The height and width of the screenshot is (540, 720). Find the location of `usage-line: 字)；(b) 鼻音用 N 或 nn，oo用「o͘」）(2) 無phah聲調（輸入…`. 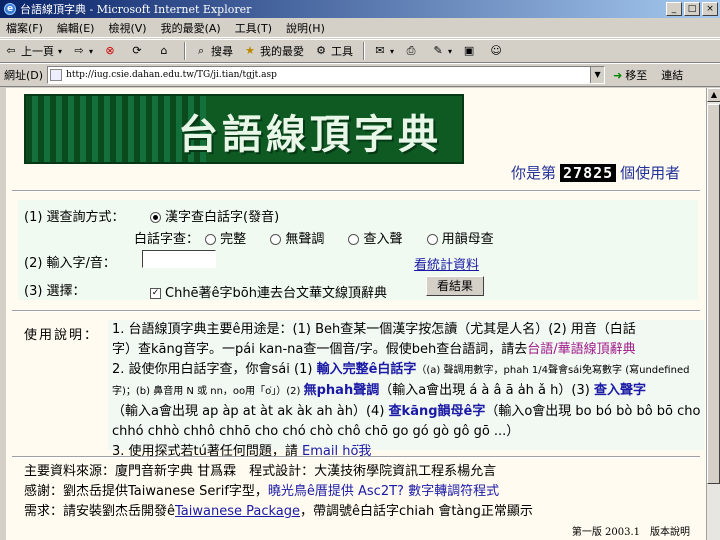

usage-line: 字)；(b) 鼻音用 N 或 nn，oo用「o͘」）(2) 無phah聲調（輸入… is located at coordinates (408, 391).